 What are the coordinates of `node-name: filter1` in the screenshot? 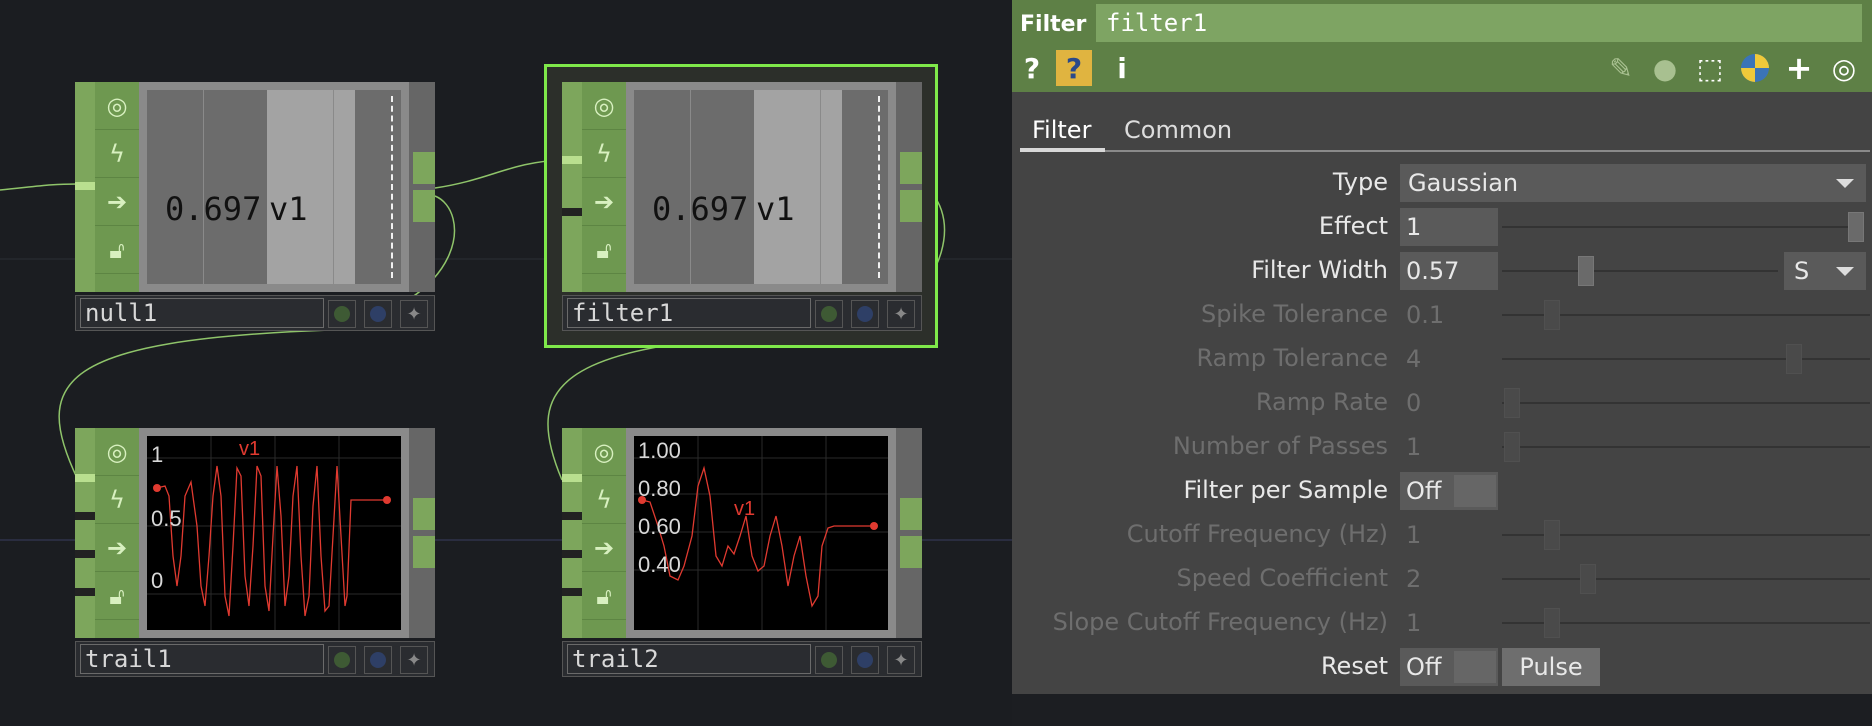 It's located at (689, 313).